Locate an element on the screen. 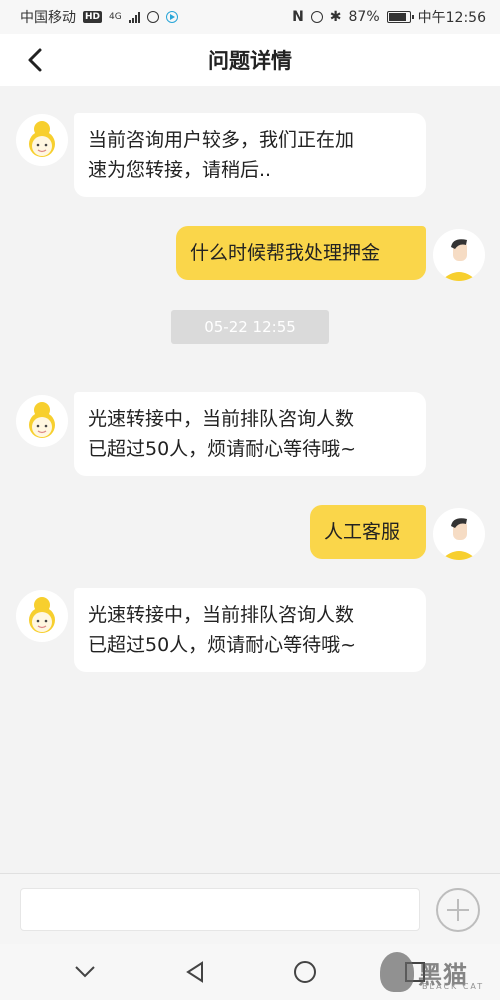 This screenshot has width=500, height=1000. alarm-icon is located at coordinates (316, 17).